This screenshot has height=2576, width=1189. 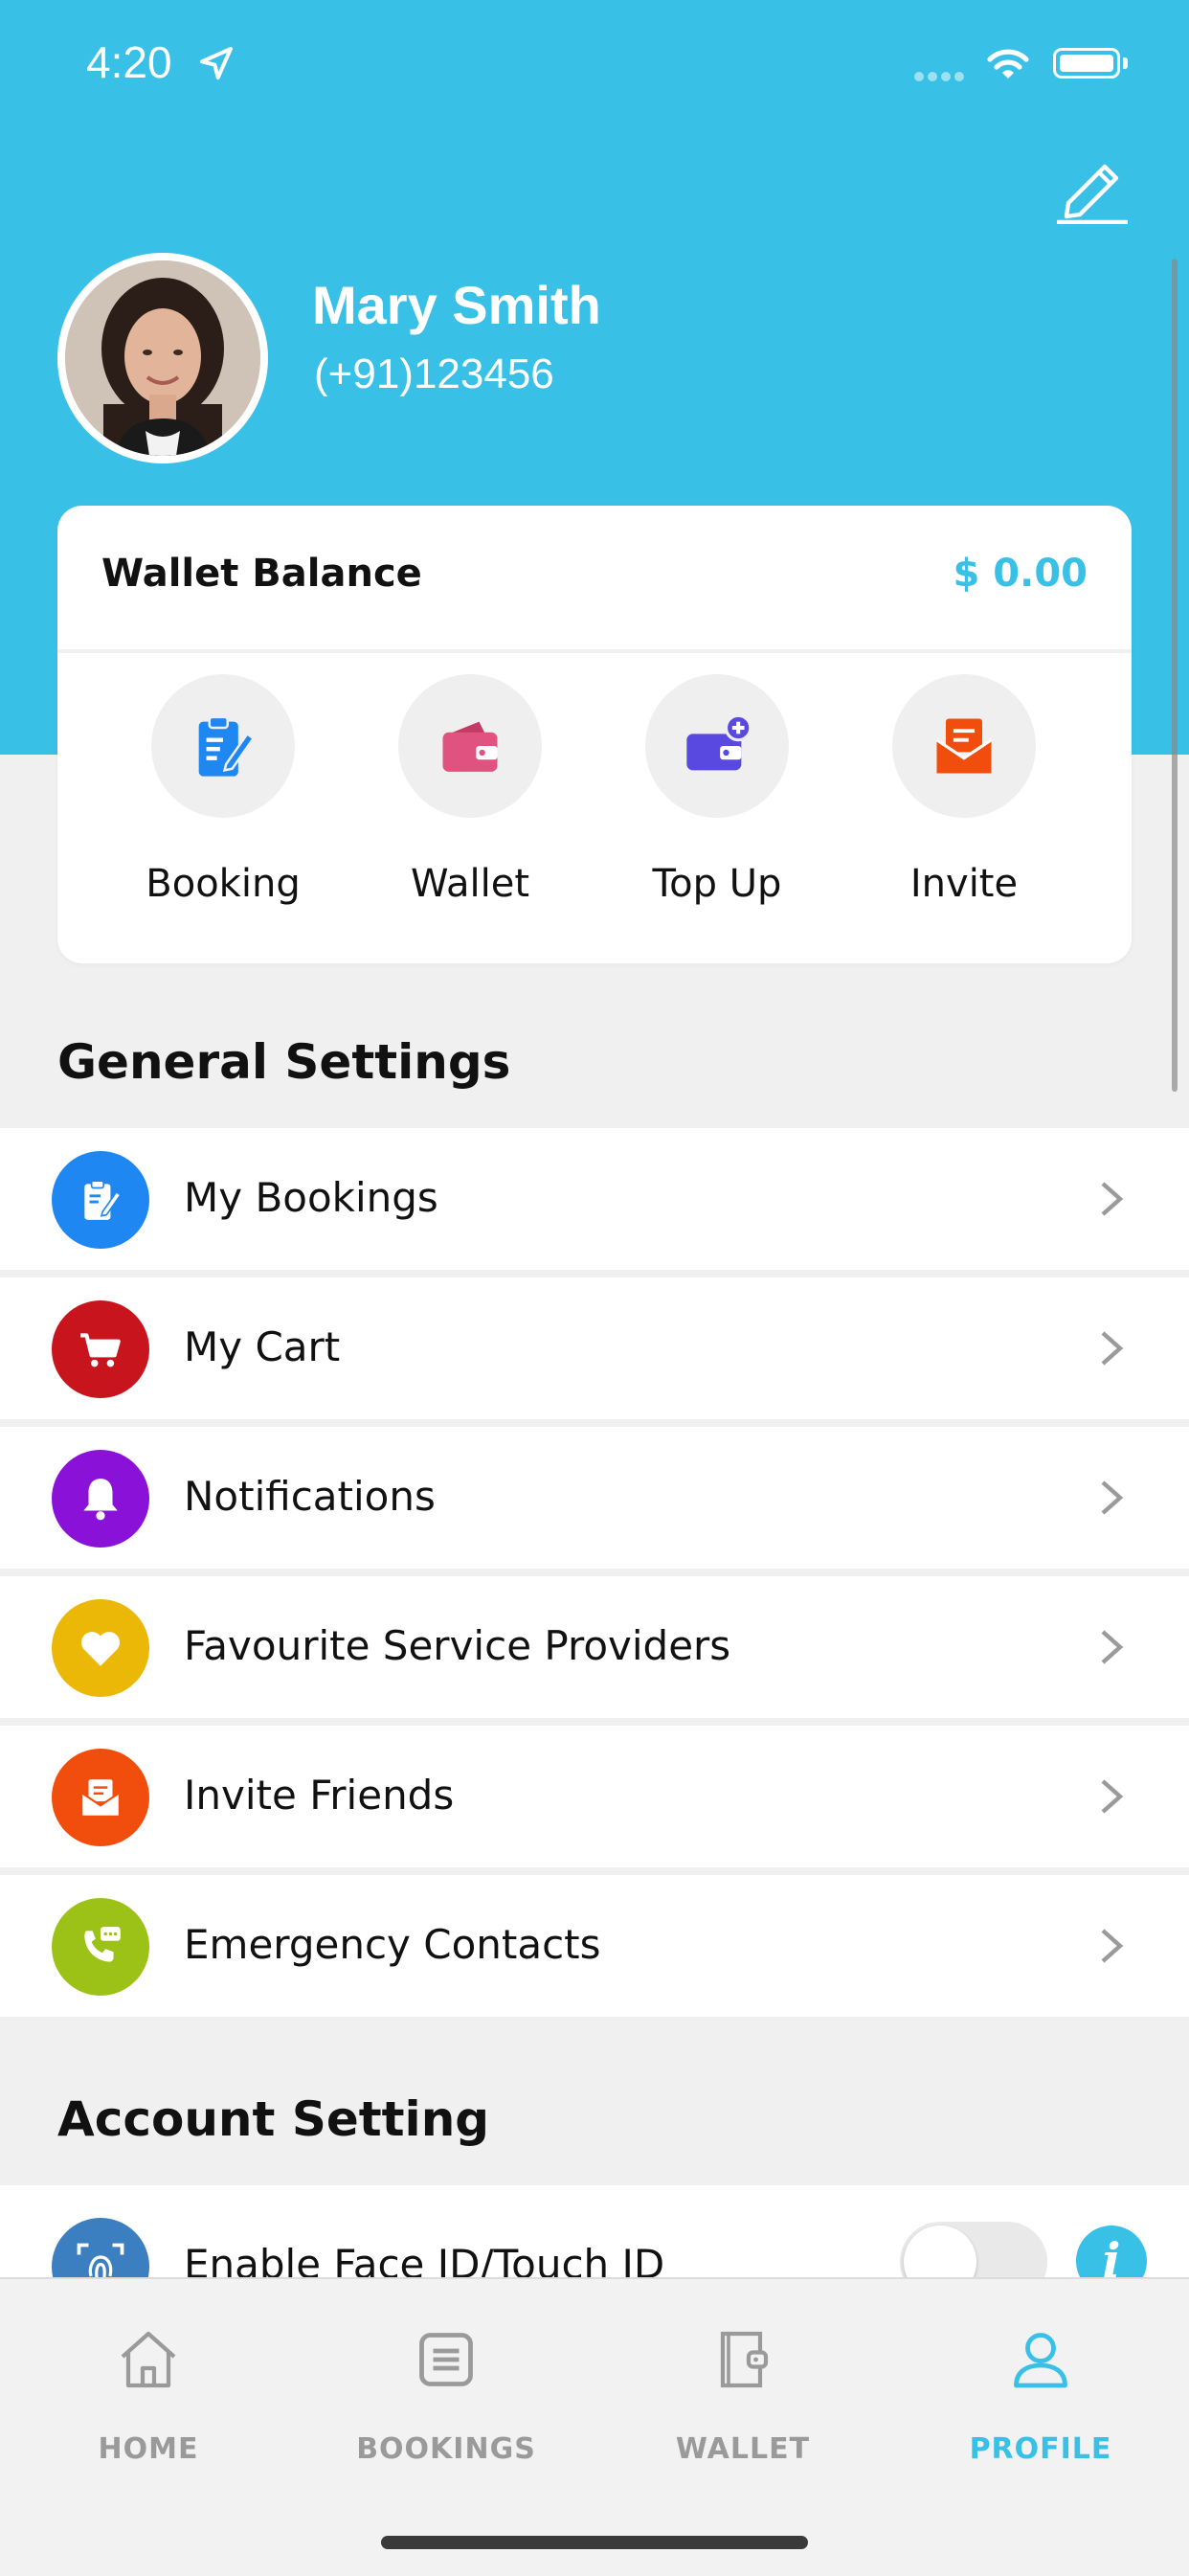 What do you see at coordinates (148, 2449) in the screenshot?
I see `tab-label: HOME` at bounding box center [148, 2449].